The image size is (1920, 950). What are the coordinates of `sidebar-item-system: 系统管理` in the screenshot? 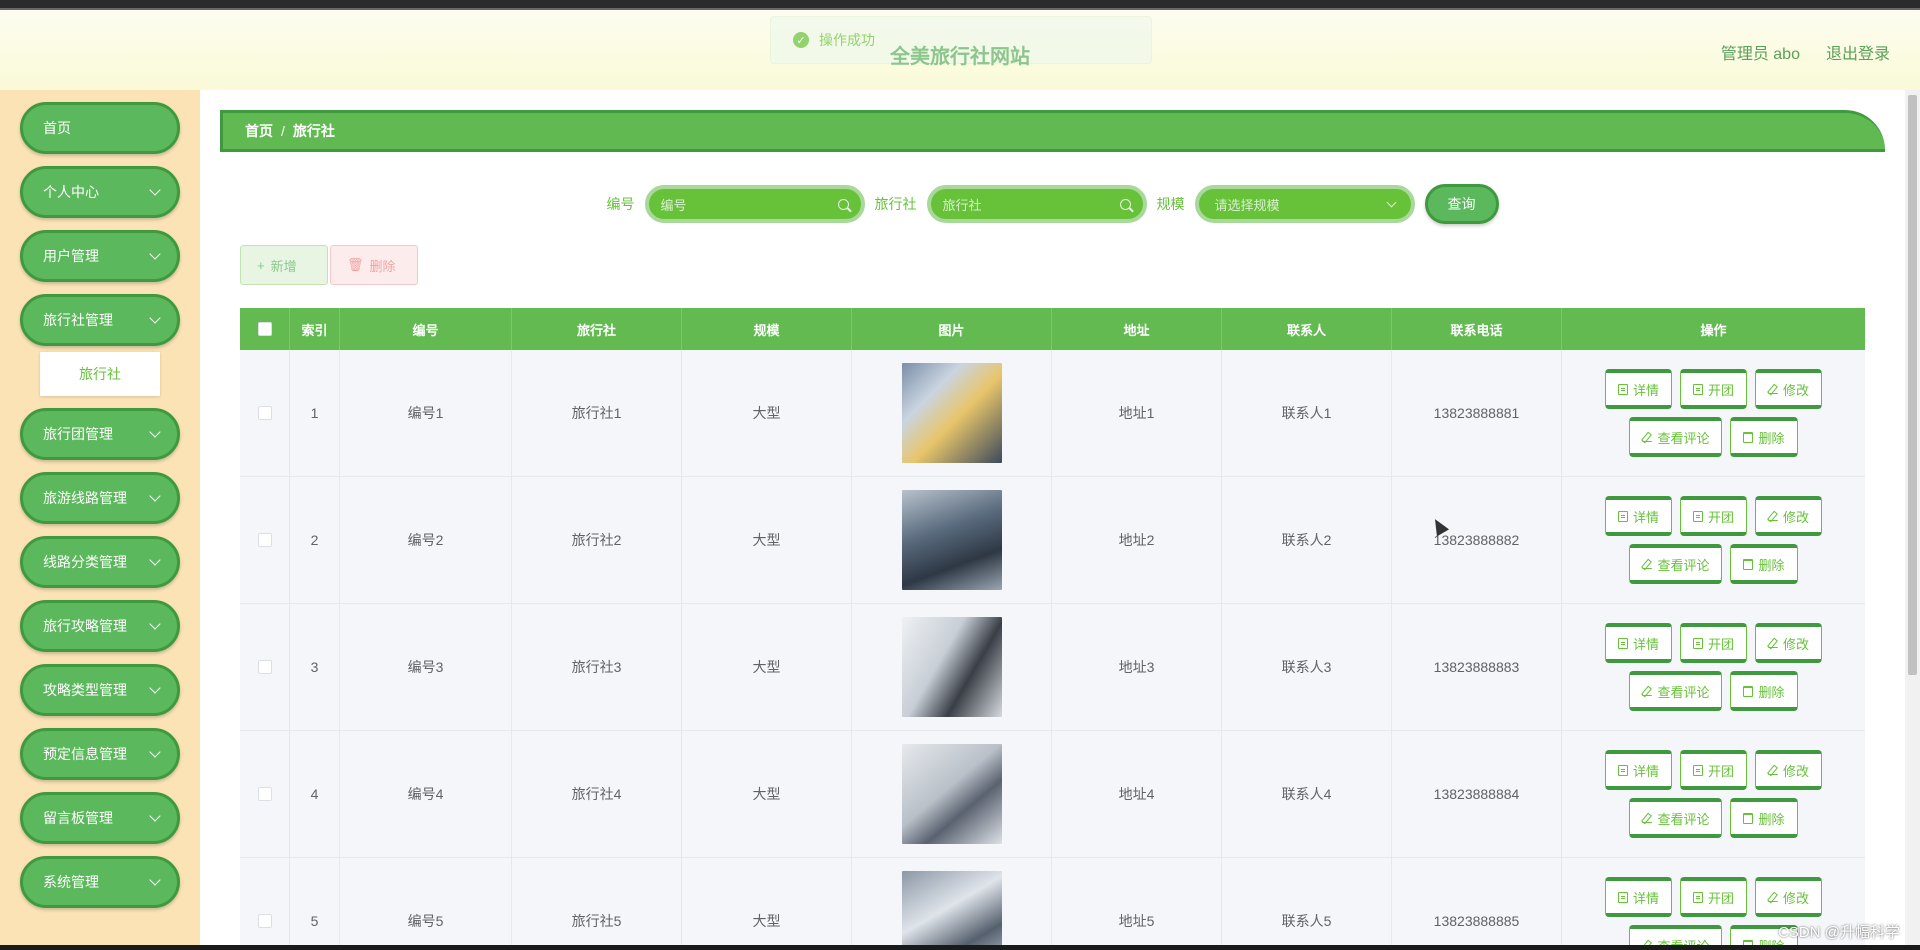 It's located at (100, 882).